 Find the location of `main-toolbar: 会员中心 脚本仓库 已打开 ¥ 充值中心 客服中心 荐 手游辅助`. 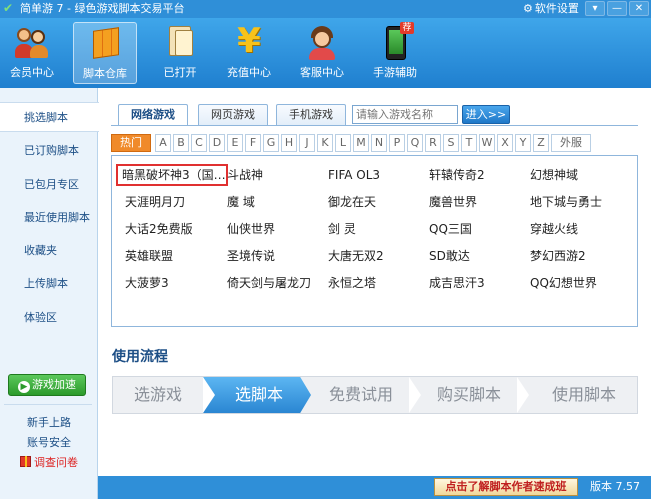

main-toolbar: 会员中心 脚本仓库 已打开 ¥ 充值中心 客服中心 荐 手游辅助 is located at coordinates (325, 53).